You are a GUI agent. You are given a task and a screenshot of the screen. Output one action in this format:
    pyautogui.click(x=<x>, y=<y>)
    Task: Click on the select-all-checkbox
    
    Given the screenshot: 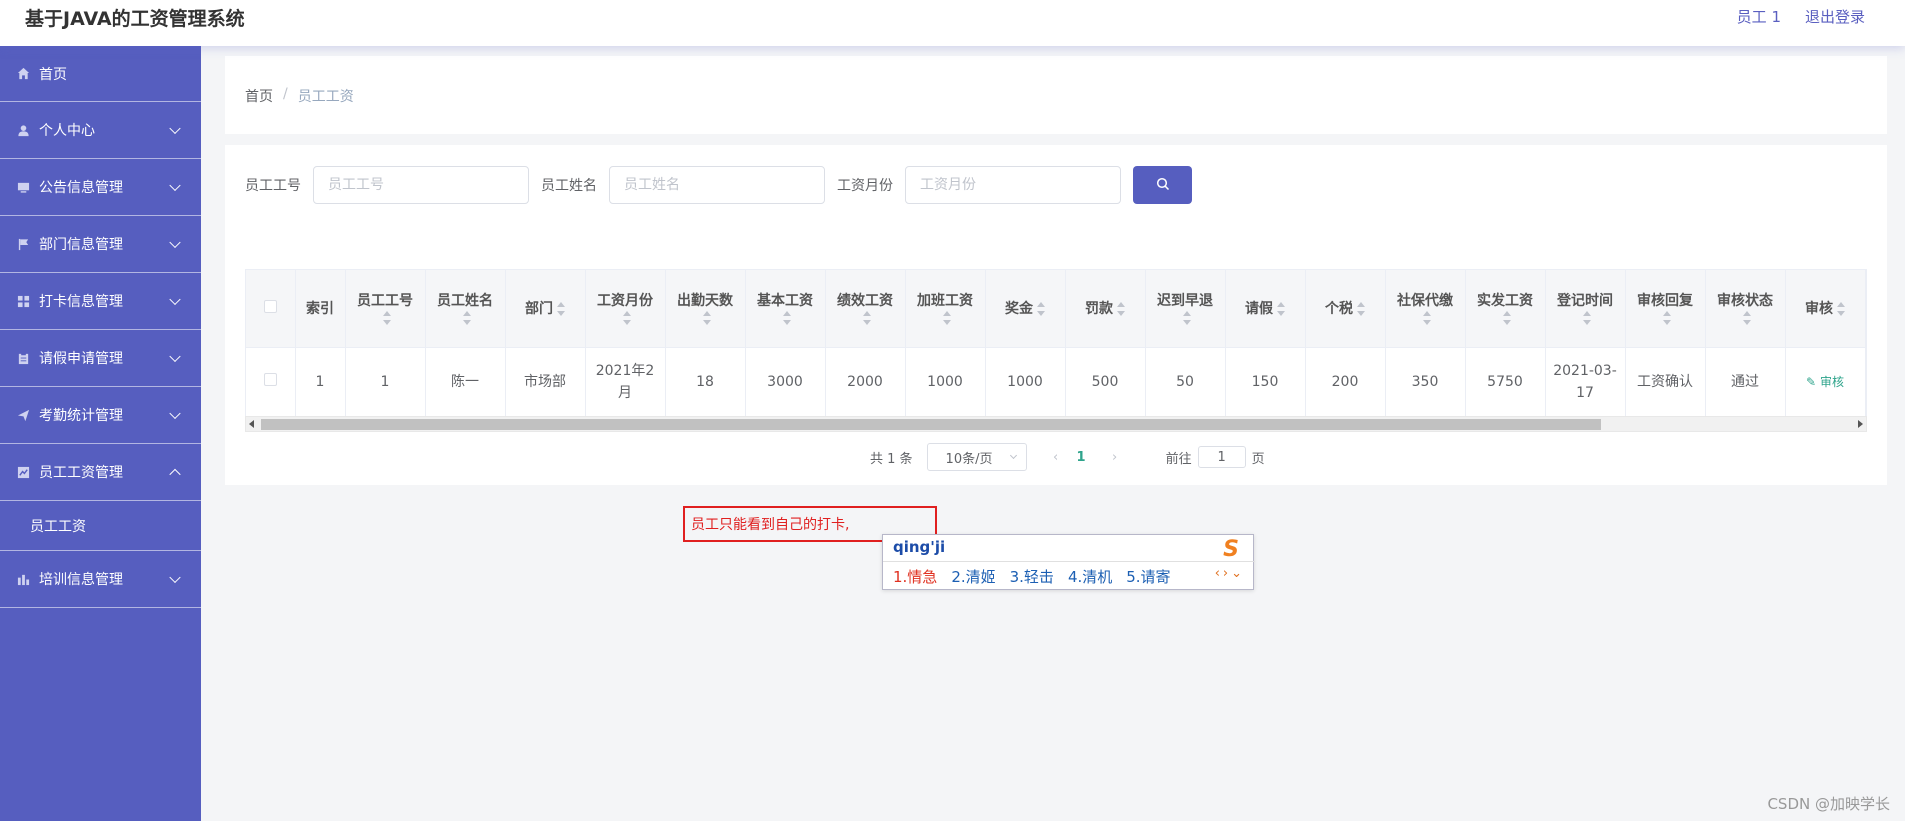 What is the action you would take?
    pyautogui.click(x=270, y=306)
    